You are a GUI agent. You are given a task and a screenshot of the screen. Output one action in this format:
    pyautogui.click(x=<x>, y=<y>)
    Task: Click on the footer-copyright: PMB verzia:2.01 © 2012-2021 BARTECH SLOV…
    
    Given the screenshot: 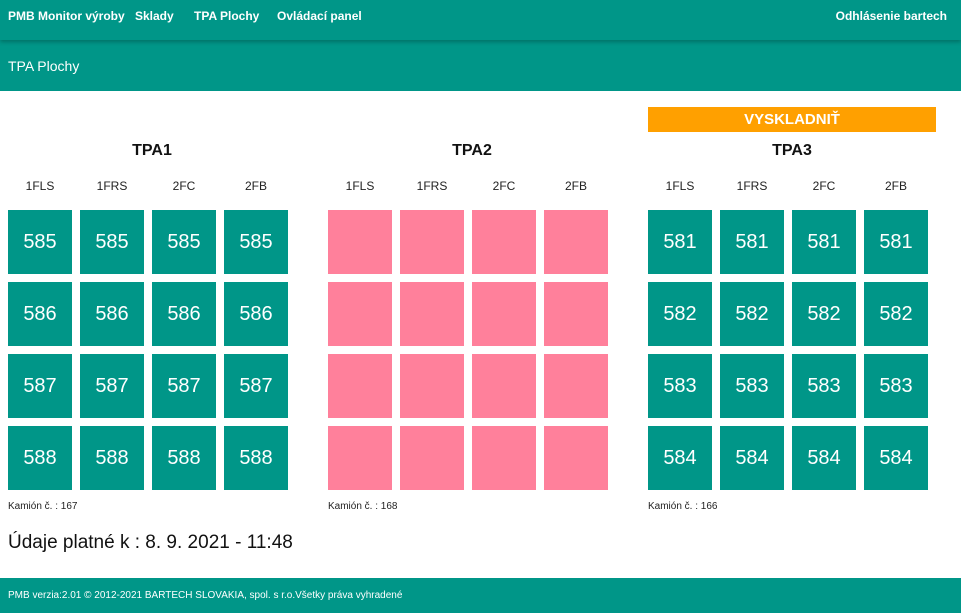 What is the action you would take?
    pyautogui.click(x=205, y=595)
    